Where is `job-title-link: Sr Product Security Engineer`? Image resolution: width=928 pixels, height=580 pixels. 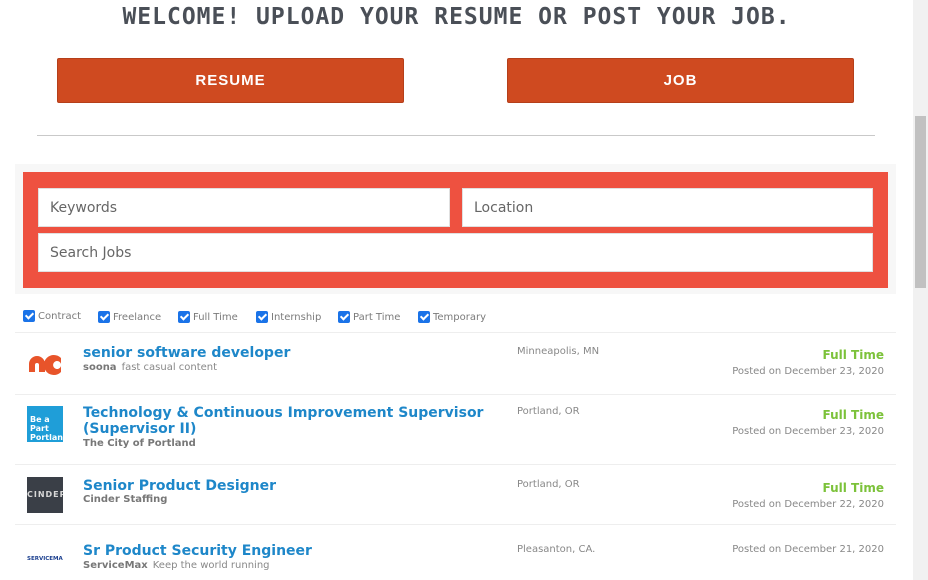
job-title-link: Sr Product Security Engineer is located at coordinates (295, 551).